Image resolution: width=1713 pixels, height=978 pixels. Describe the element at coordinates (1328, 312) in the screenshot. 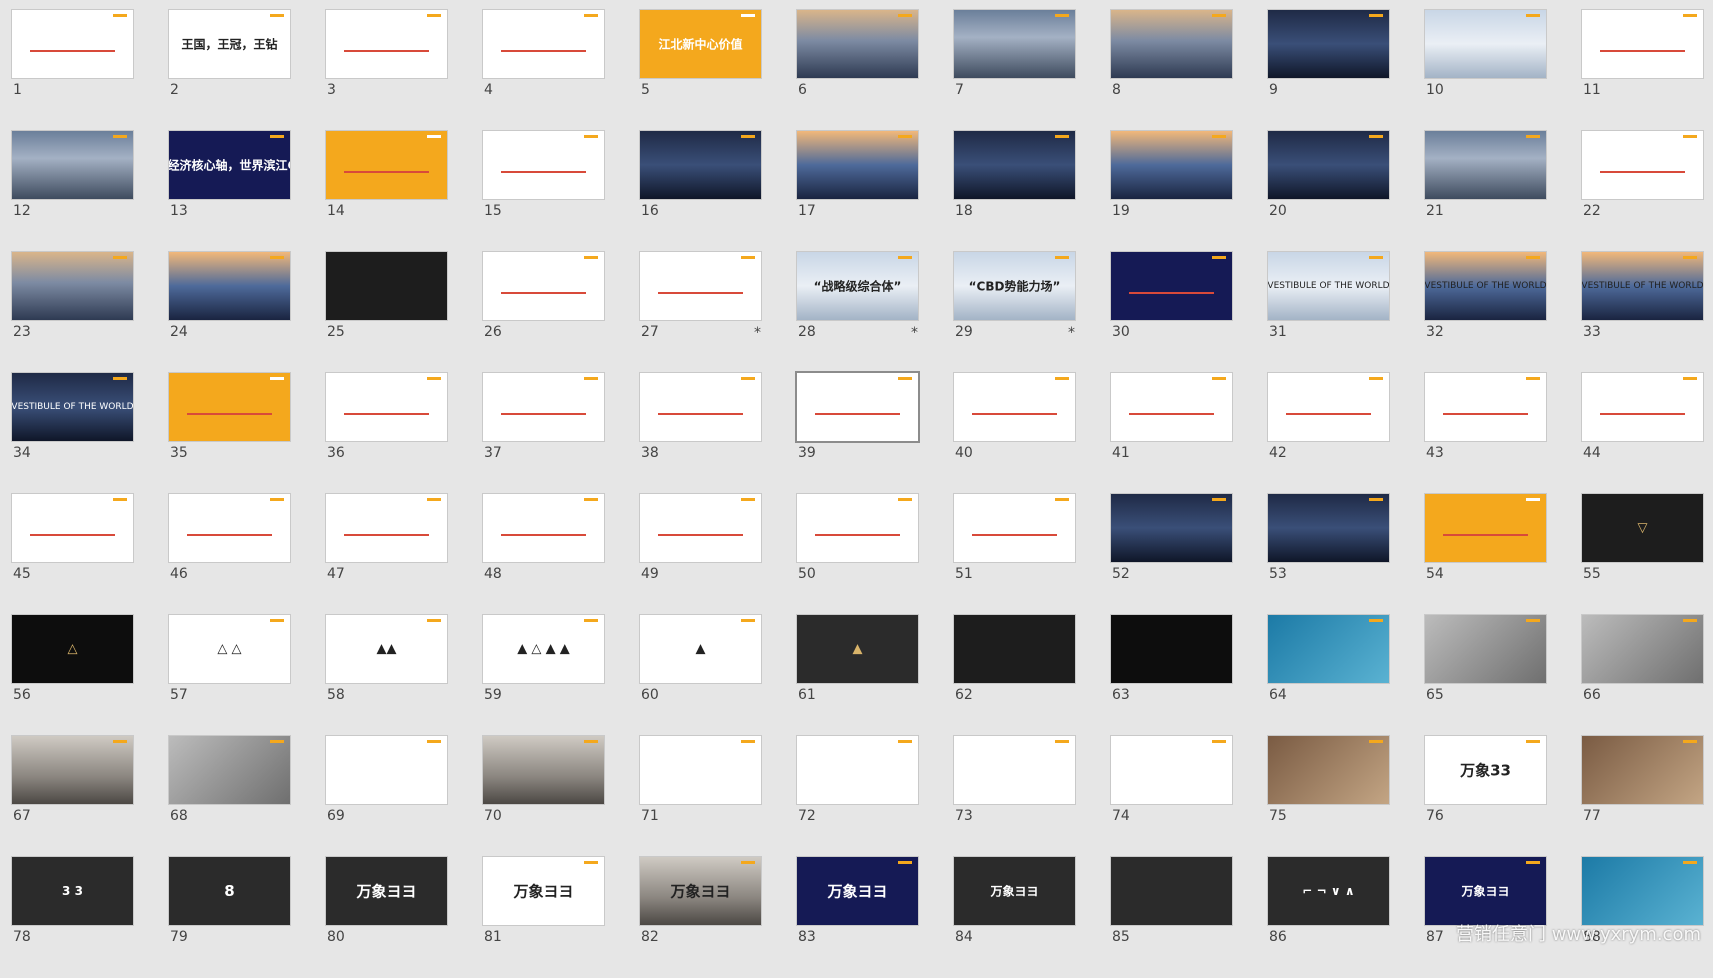

I see `slide-item: VESTIBULE OF THE WORLD 31` at that location.